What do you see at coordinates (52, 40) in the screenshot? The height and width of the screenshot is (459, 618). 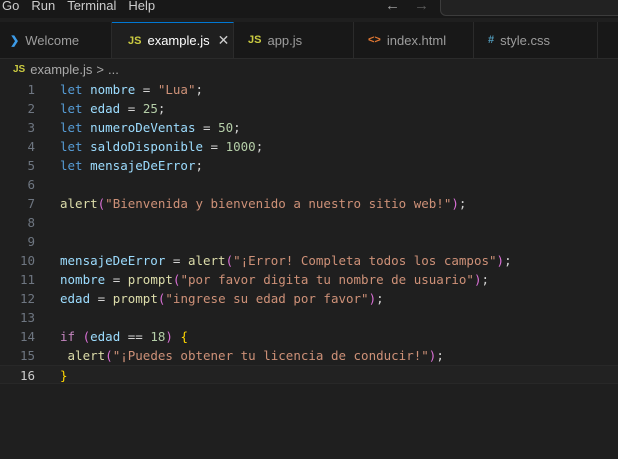 I see `tab-label: Welcome` at bounding box center [52, 40].